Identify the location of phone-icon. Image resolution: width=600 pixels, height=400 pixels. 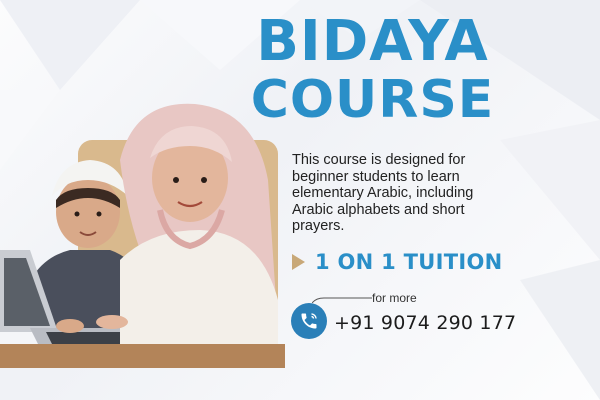
(309, 321).